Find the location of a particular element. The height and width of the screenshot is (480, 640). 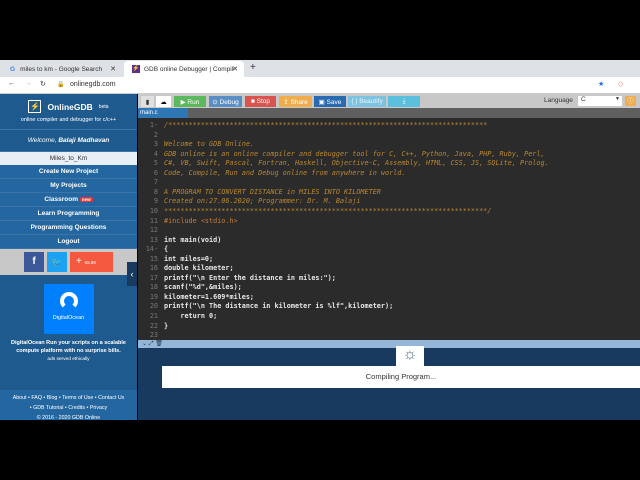

new-tab-button: + is located at coordinates (253, 67).